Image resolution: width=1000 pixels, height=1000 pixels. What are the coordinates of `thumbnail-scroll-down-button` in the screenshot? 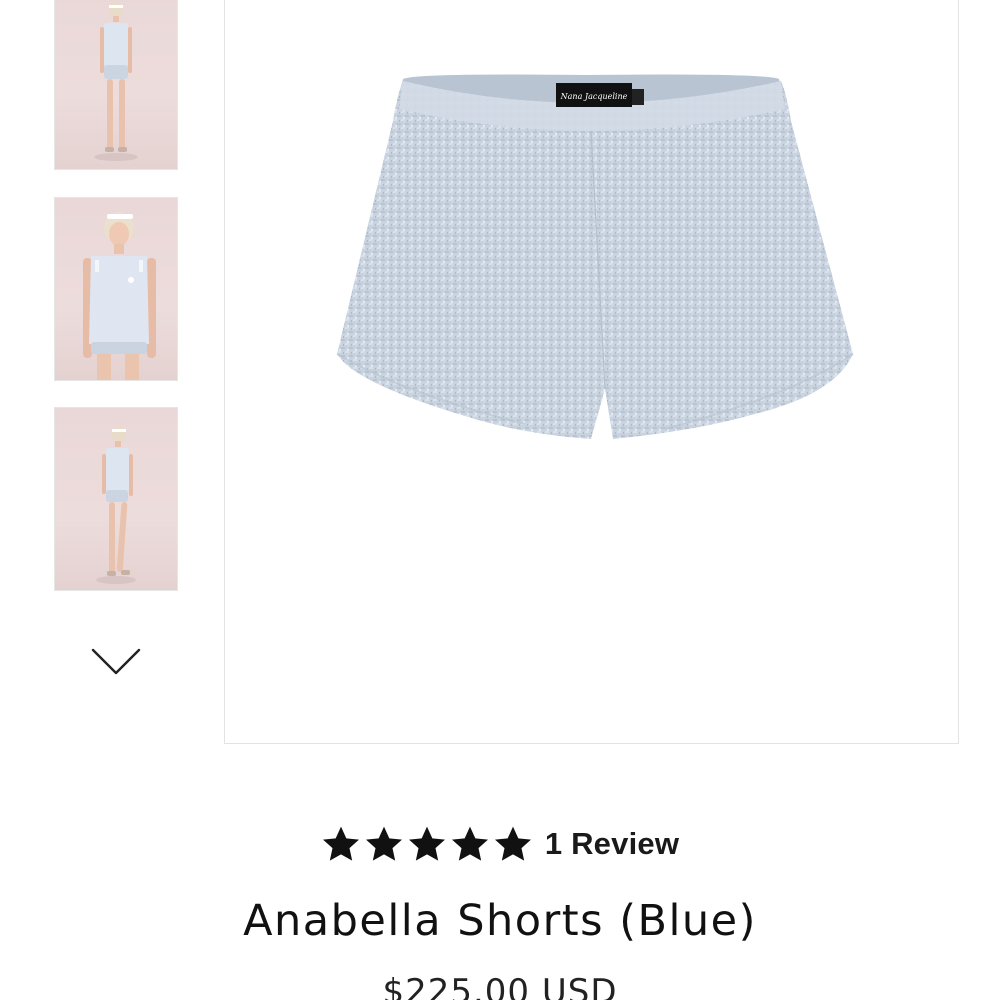 It's located at (116, 662).